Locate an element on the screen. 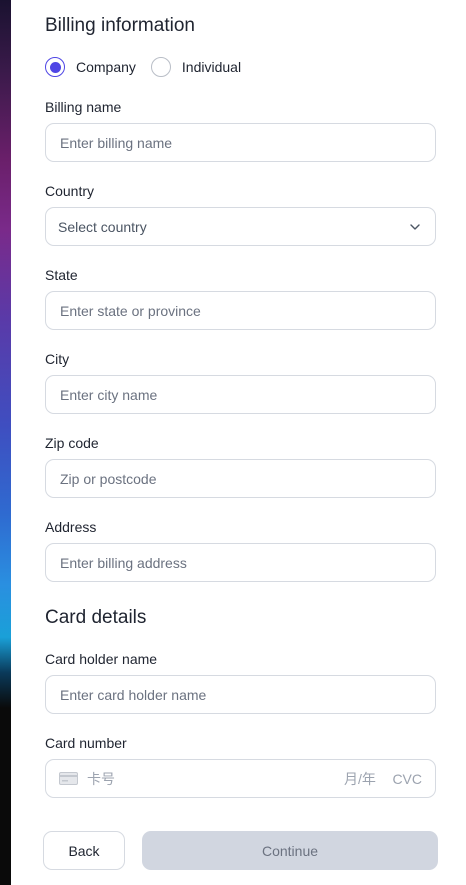  radio-individual: Individual is located at coordinates (196, 67).